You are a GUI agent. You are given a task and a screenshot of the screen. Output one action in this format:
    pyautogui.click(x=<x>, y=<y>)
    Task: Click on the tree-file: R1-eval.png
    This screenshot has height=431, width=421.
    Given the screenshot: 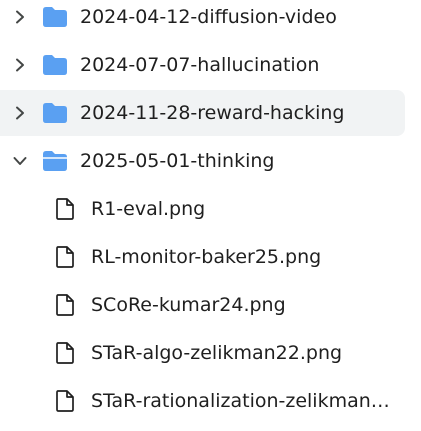 What is the action you would take?
    pyautogui.click(x=210, y=209)
    